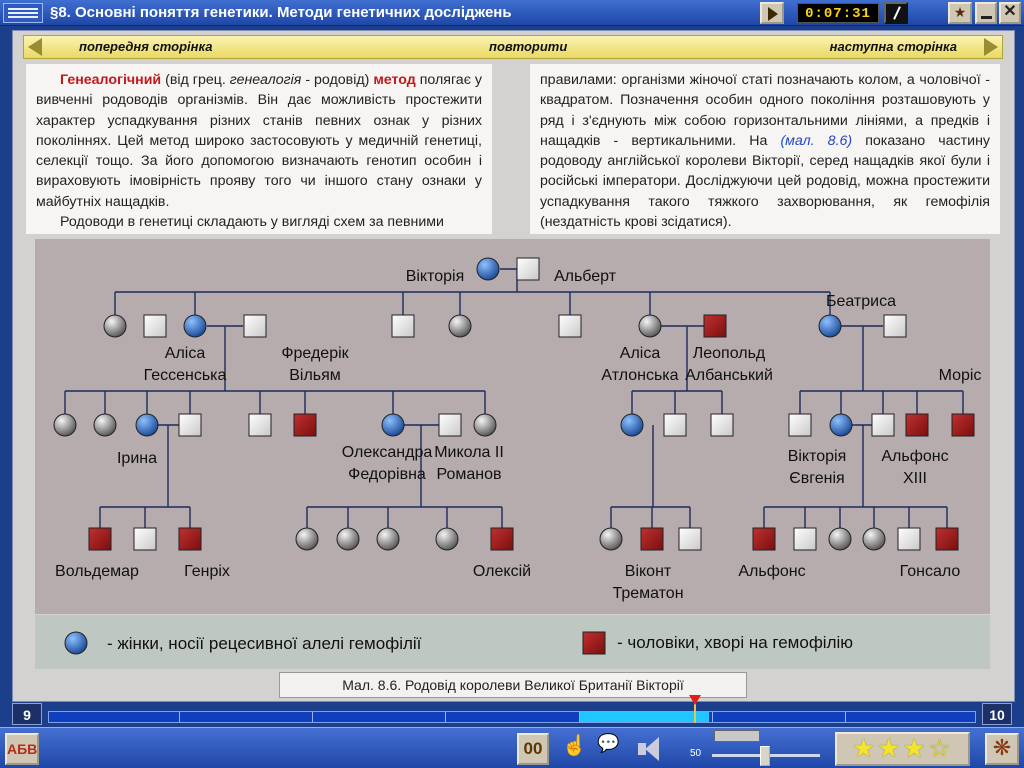 The image size is (1024, 768). What do you see at coordinates (27, 714) in the screenshot?
I see `current-page-number: 9` at bounding box center [27, 714].